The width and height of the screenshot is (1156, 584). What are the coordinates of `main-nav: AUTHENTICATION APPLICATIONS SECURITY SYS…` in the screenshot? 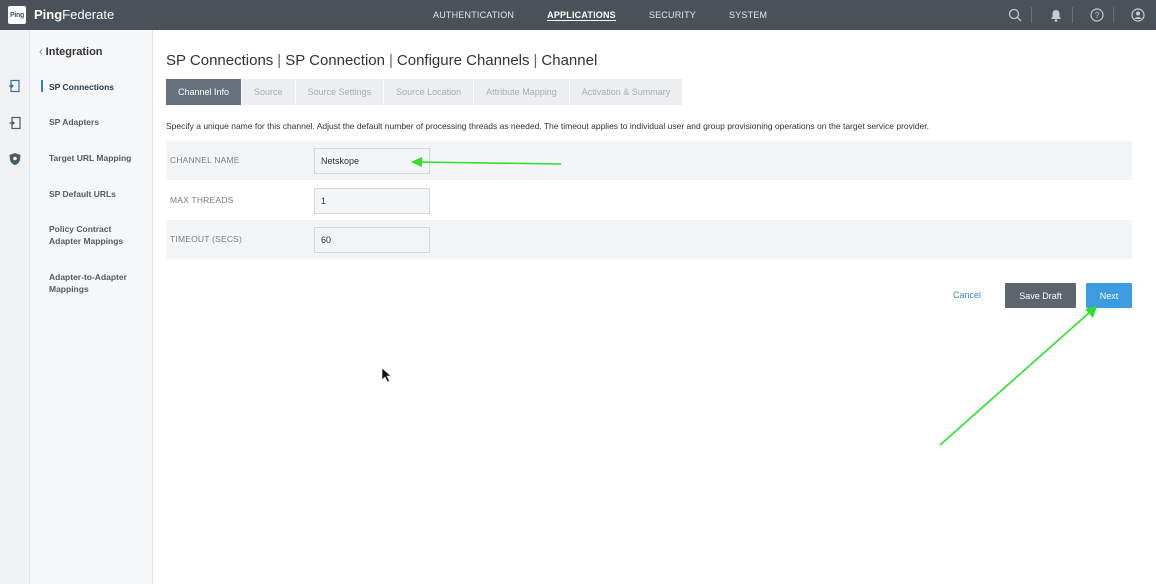 It's located at (616, 15).